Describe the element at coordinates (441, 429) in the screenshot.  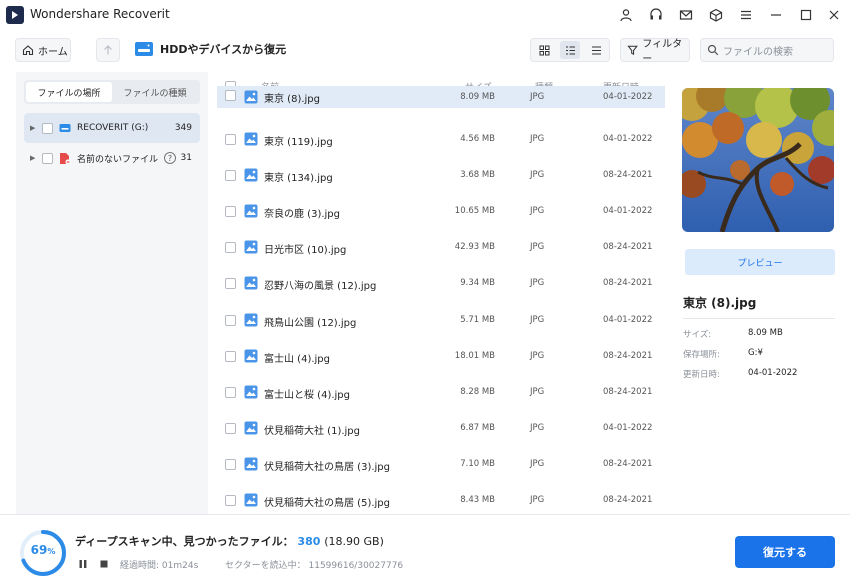
I see `table-row: 伏見稲荷大社 (1).jpg 6.87 MB JPG 04-01-2022` at that location.